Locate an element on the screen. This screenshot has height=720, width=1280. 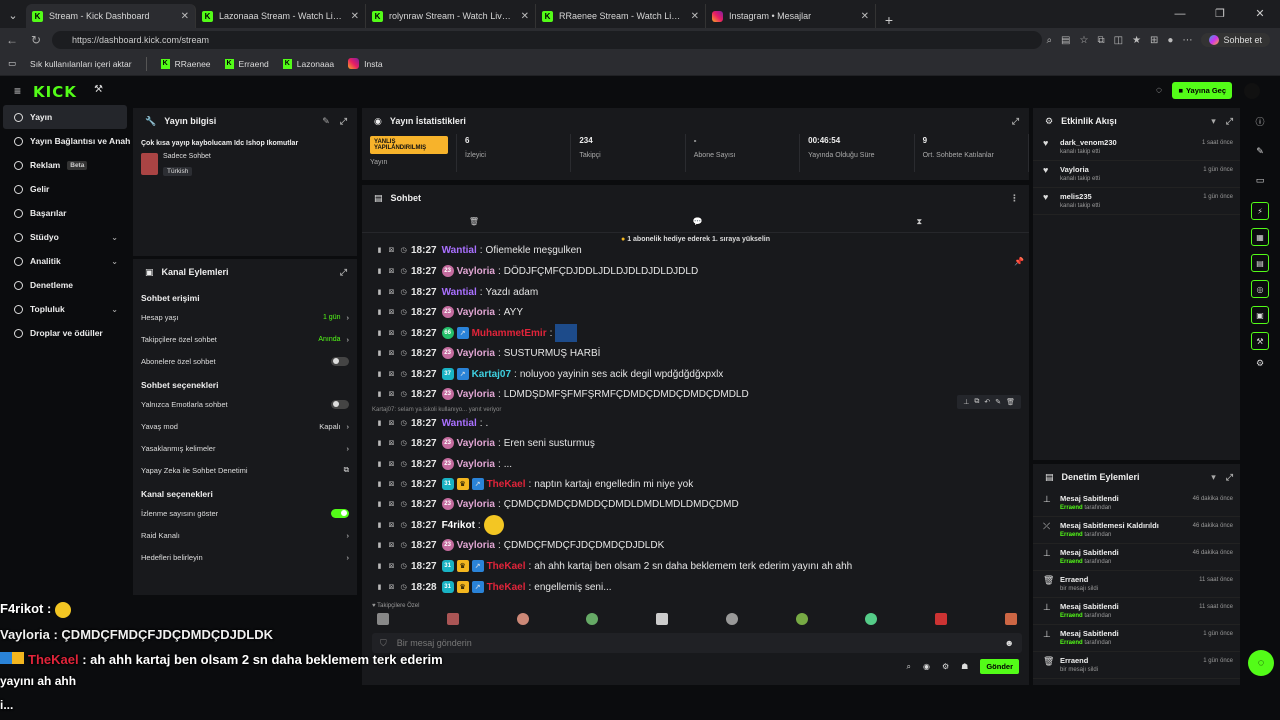
emoji-picker-icon: ☻ is located at coordinates (1009, 643).